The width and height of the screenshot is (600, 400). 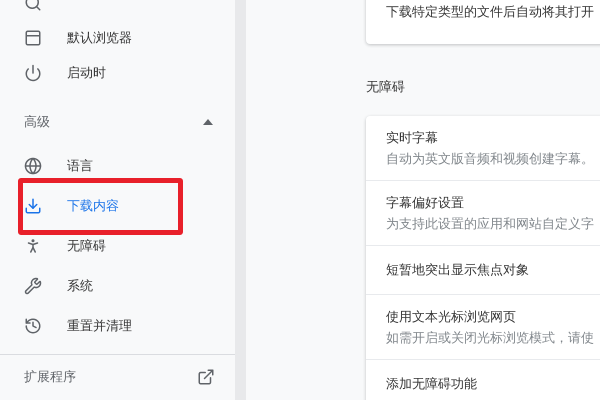 What do you see at coordinates (483, 212) in the screenshot?
I see `settings-row: 字幕偏好设置 为支持此设置的应用和网站自定义字` at bounding box center [483, 212].